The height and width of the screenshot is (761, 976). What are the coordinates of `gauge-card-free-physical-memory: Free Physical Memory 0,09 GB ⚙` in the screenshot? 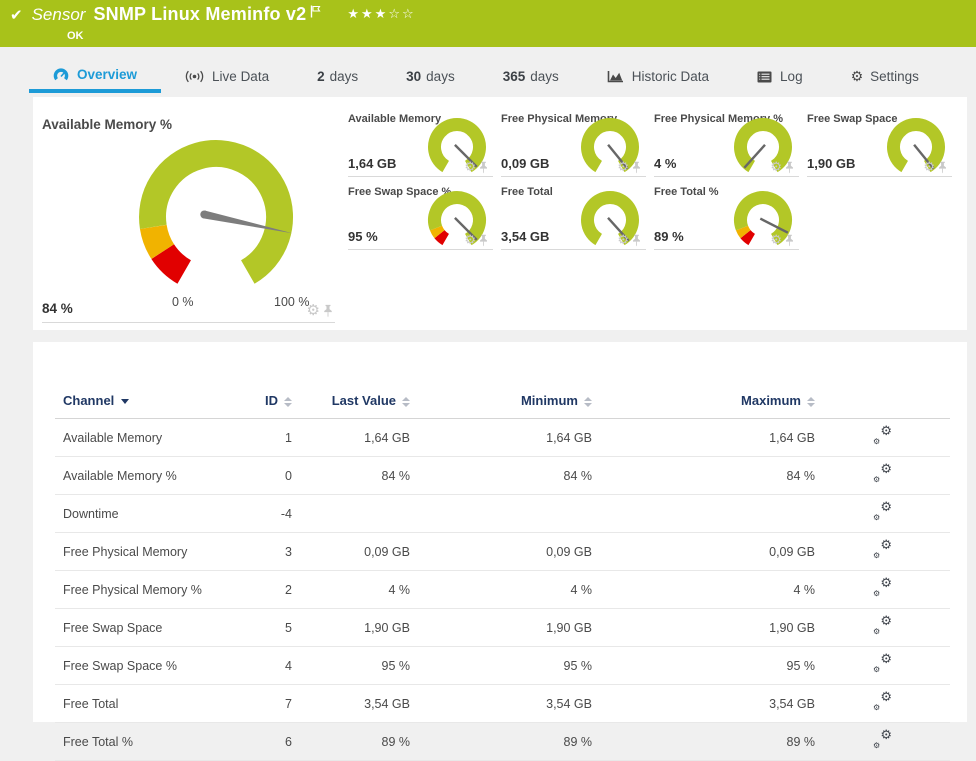 It's located at (573, 142).